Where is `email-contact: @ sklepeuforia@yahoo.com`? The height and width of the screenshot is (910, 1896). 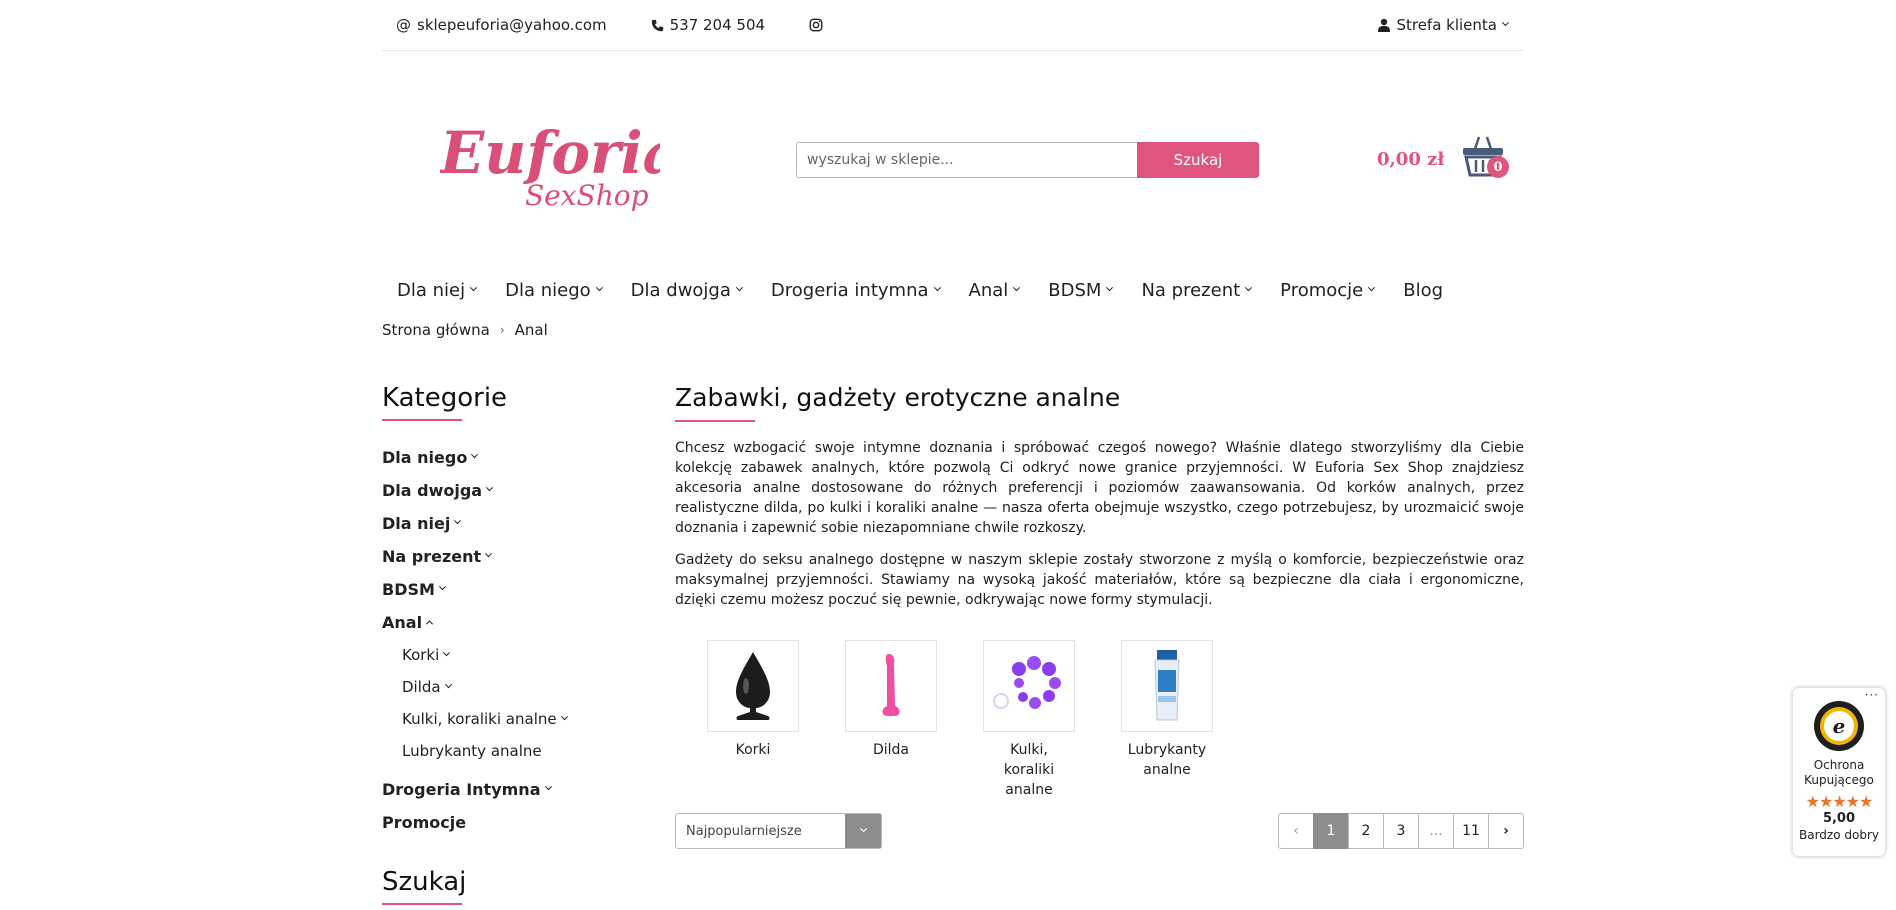
email-contact: @ sklepeuforia@yahoo.com is located at coordinates (501, 25).